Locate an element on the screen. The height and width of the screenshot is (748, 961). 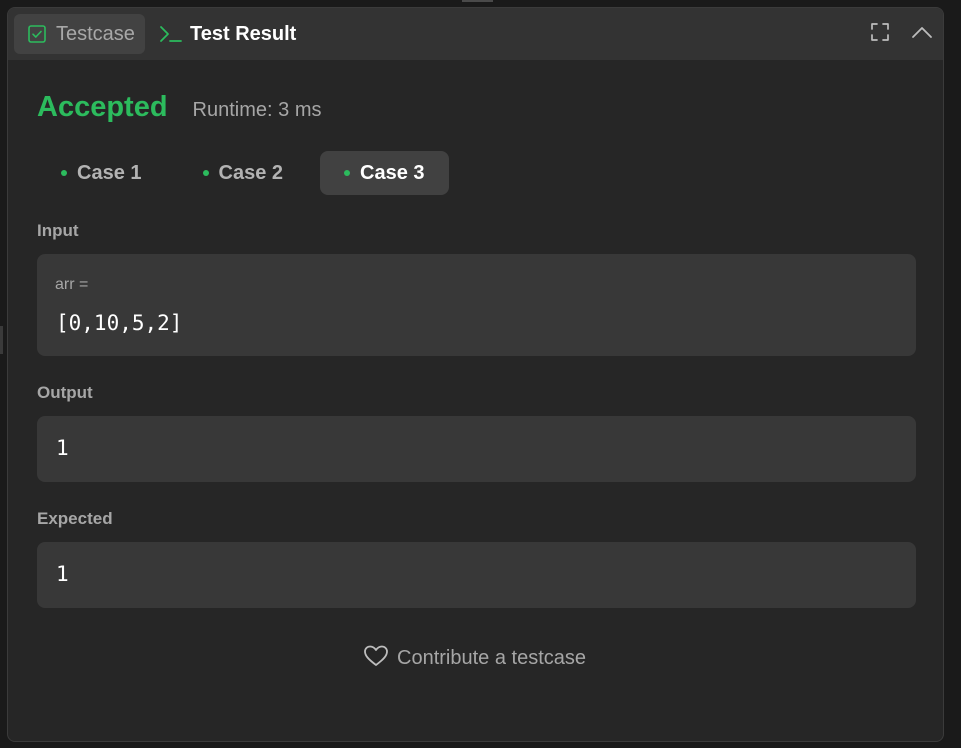
tab-testcase-label: Testcase is located at coordinates (95, 34).